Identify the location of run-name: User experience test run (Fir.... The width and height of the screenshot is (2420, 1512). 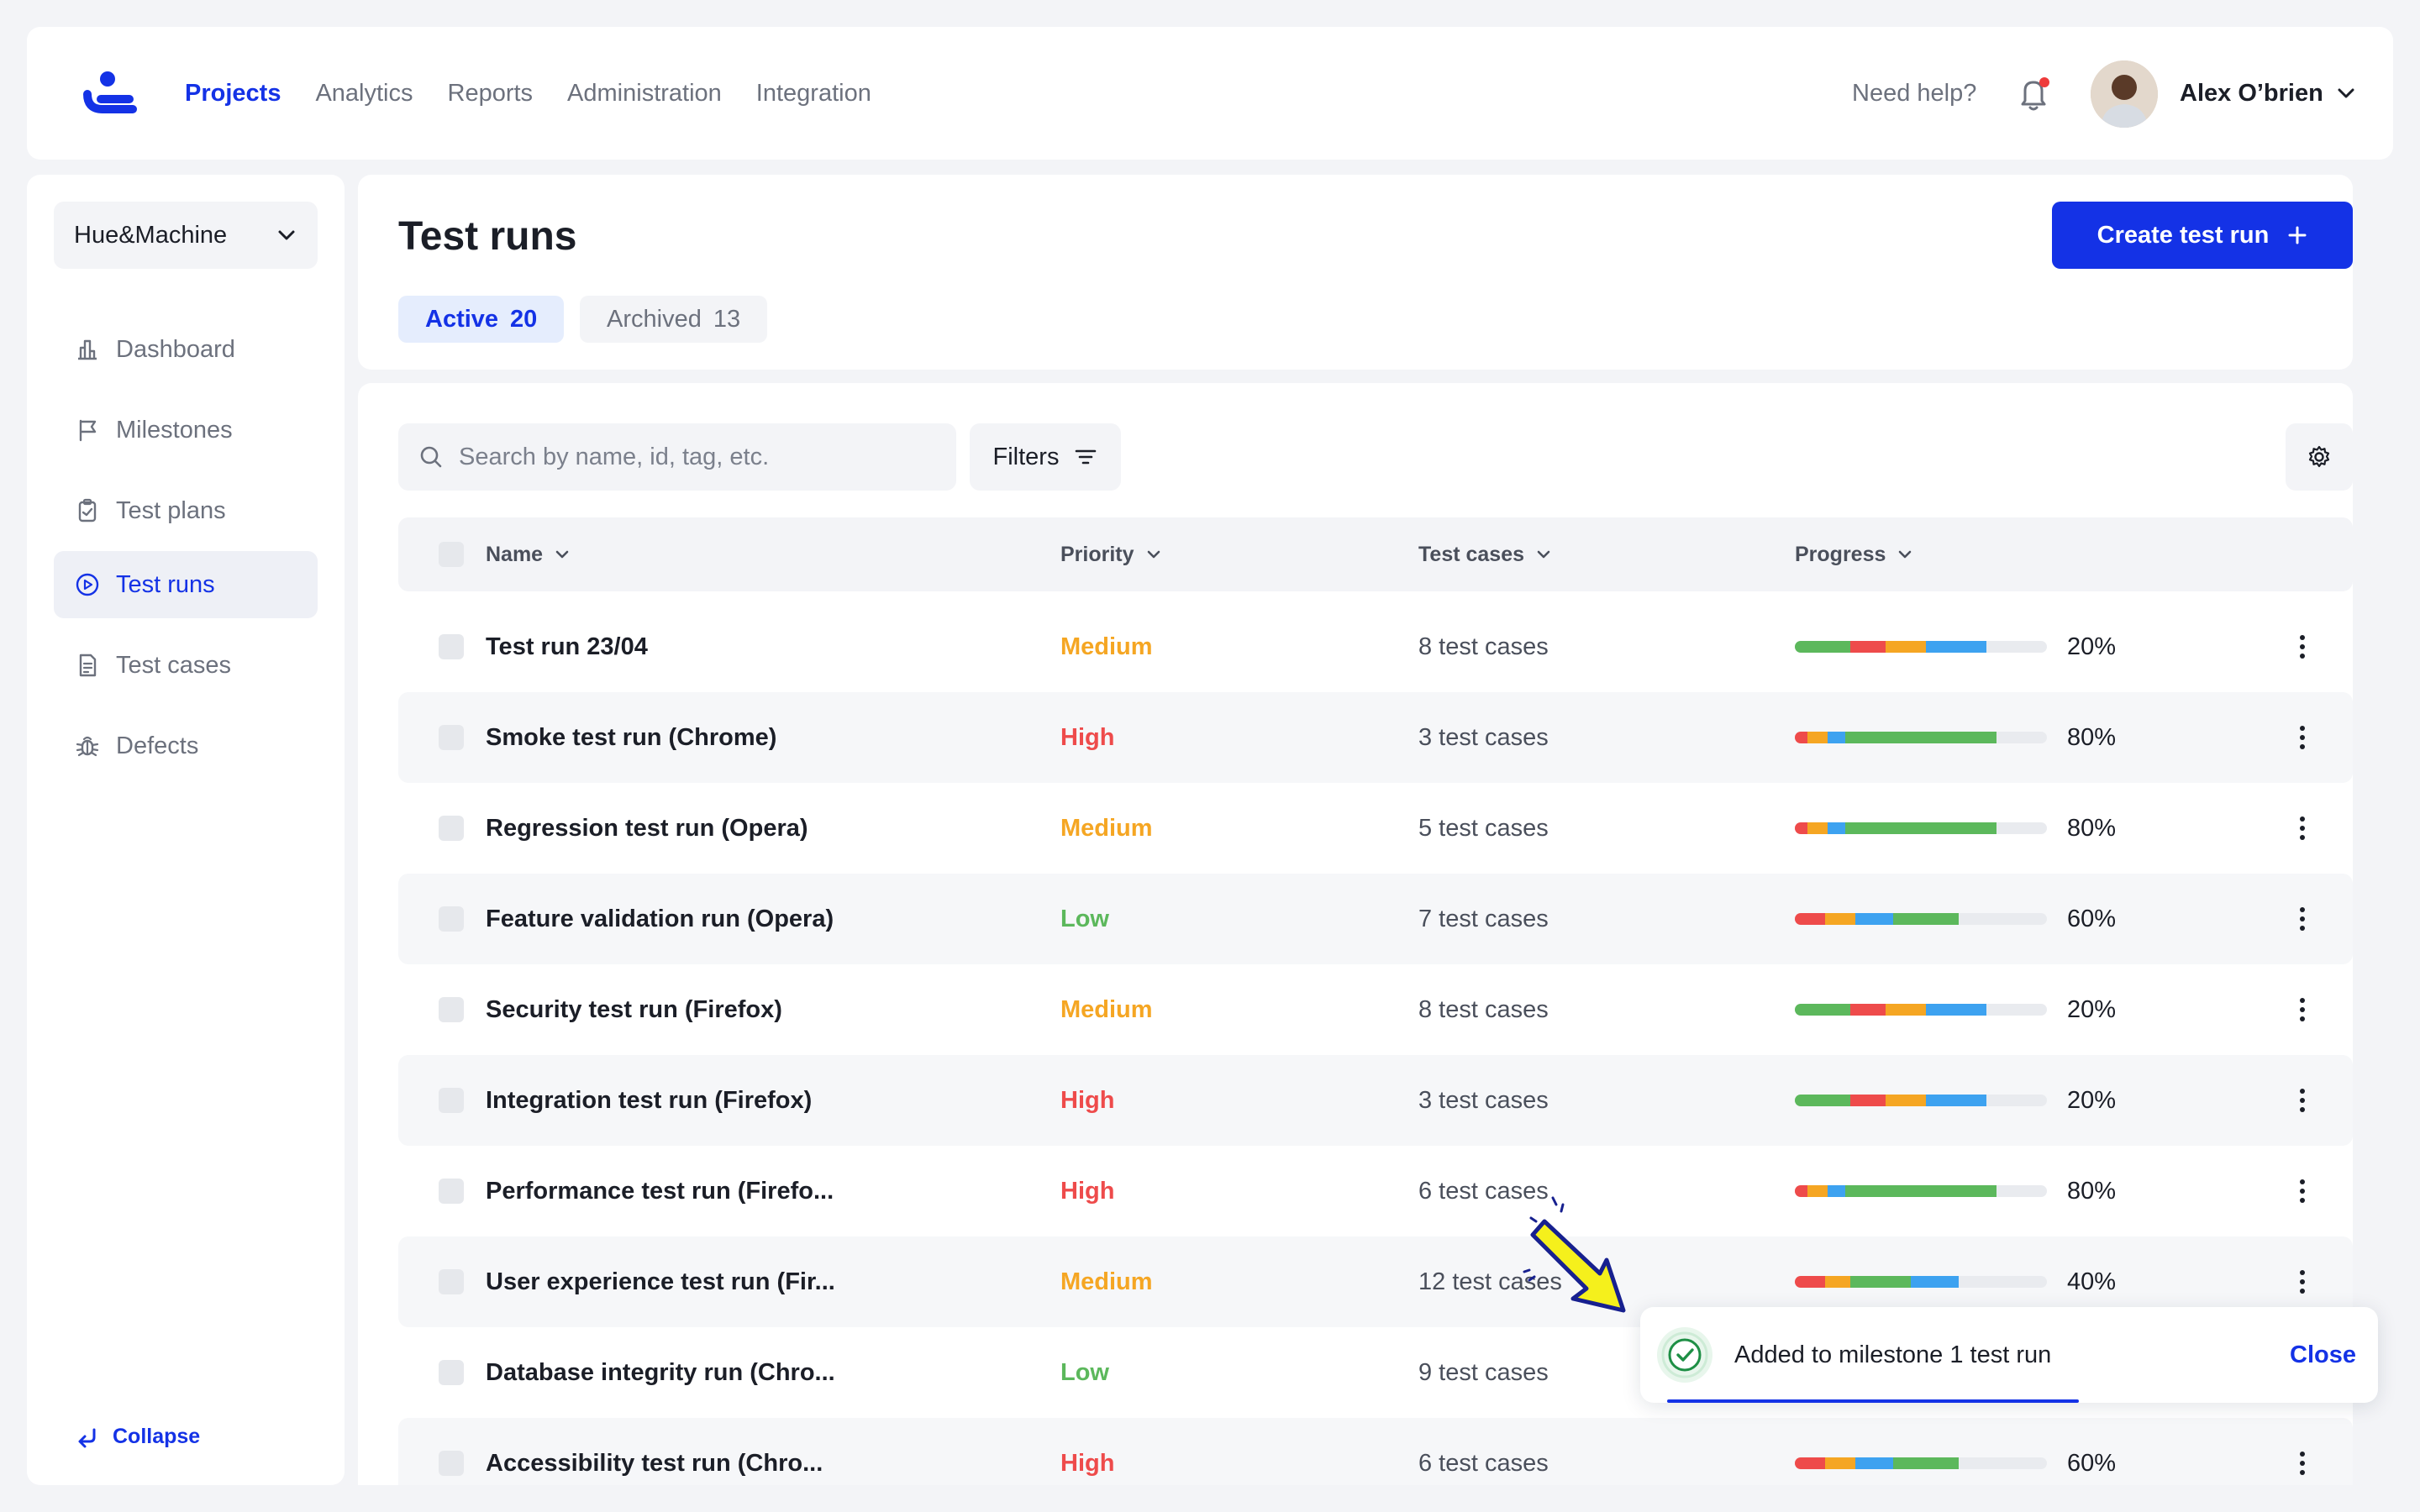
(660, 1281).